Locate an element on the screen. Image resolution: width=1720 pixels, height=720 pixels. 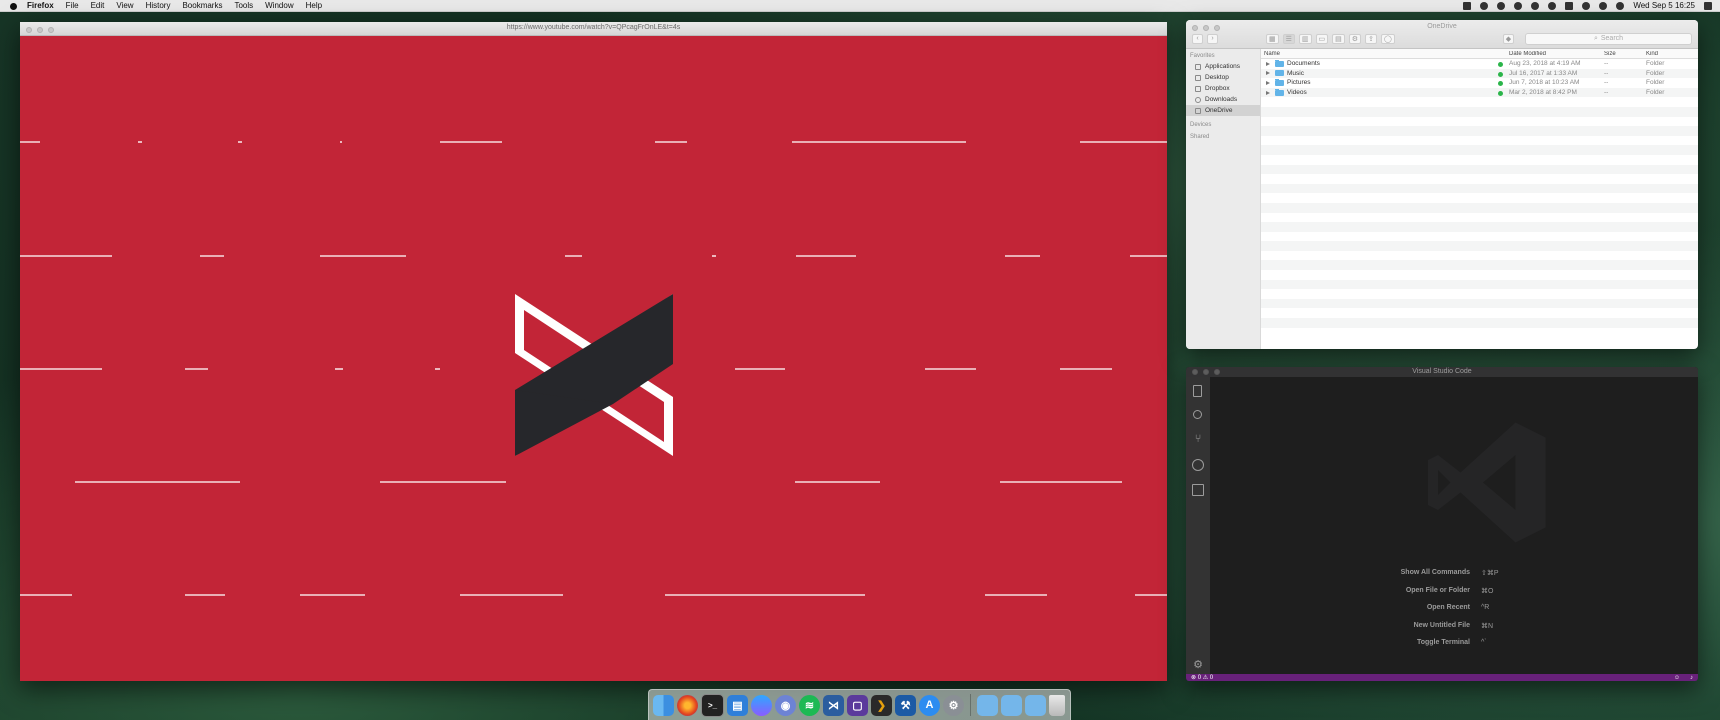
problems-indicator: ⊗ 0 ⚠ 0 is located at coordinates (1202, 677).